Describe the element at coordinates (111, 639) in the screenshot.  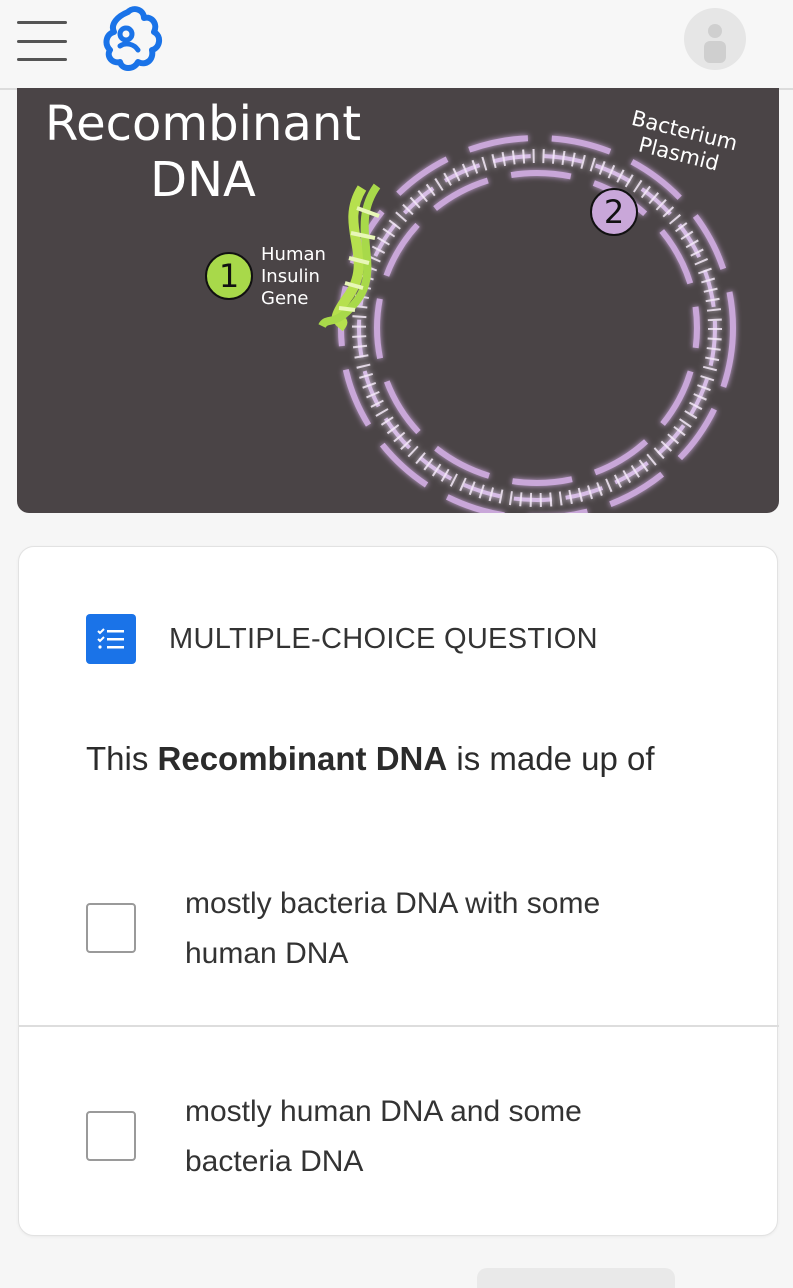
I see `checklist-icon` at that location.